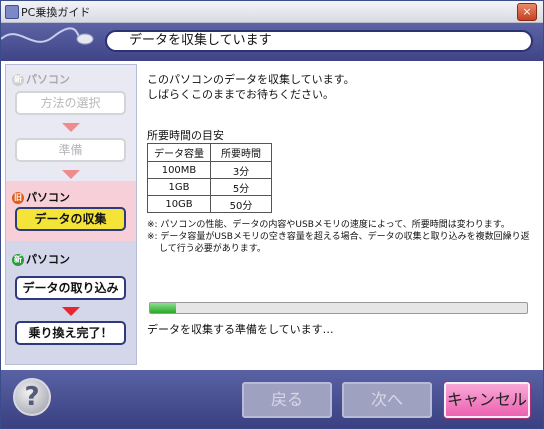 This screenshot has height=429, width=544. I want to click on new-pc-label: 新パソコン, so click(41, 259).